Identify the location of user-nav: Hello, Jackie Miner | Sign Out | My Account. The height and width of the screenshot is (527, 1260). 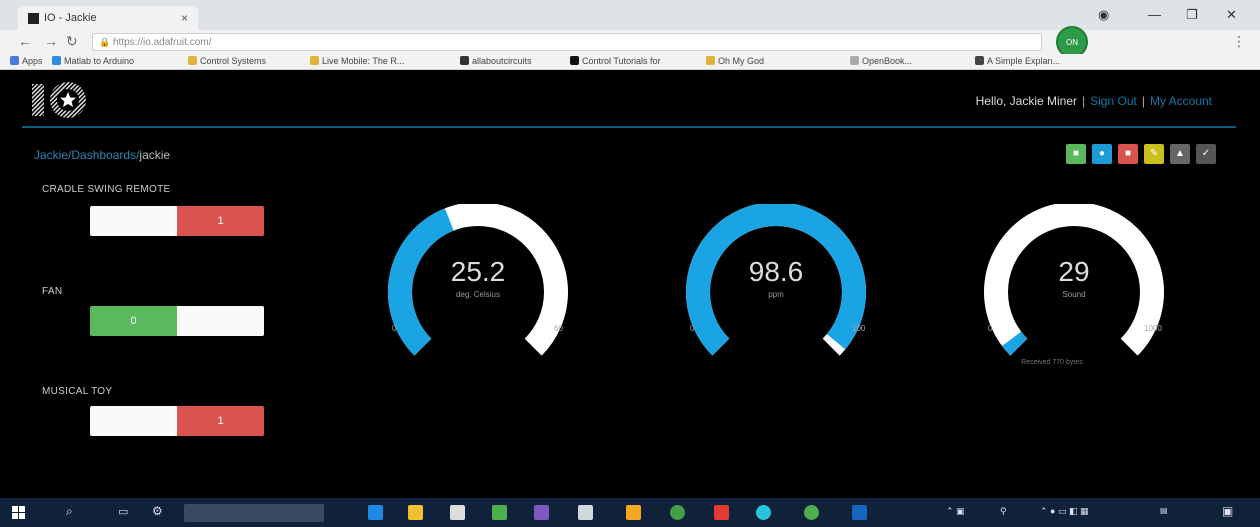
(1093, 101).